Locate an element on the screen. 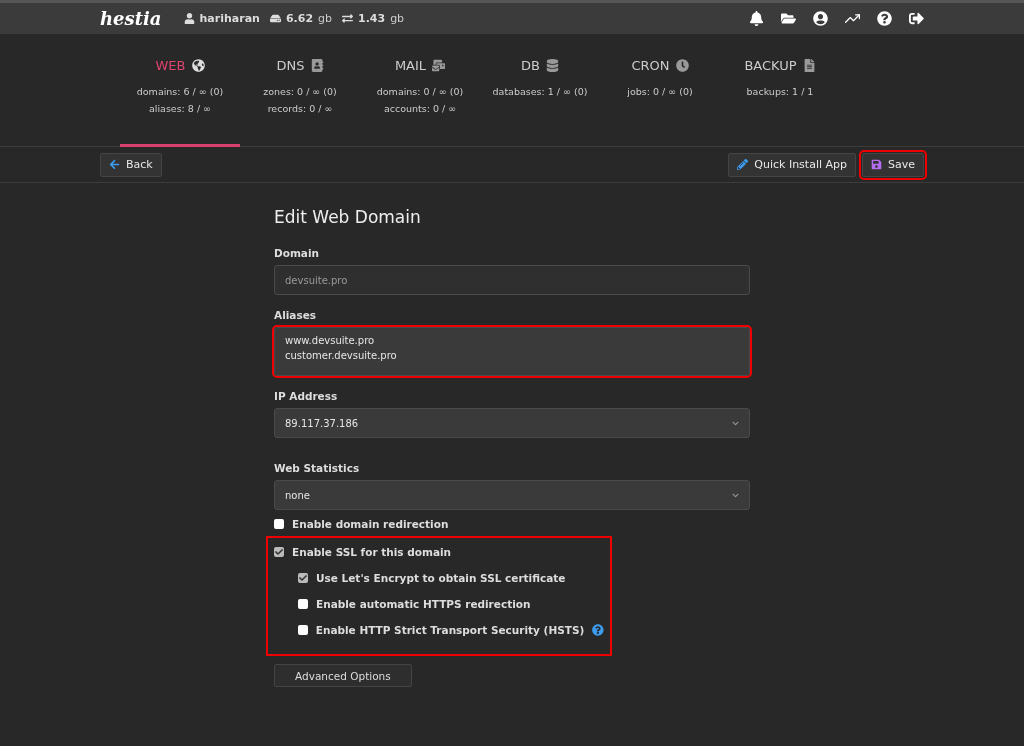 This screenshot has height=746, width=1024. checkbox-label: Enable HTTP Strict Transport Security (HSTS) is located at coordinates (450, 630).